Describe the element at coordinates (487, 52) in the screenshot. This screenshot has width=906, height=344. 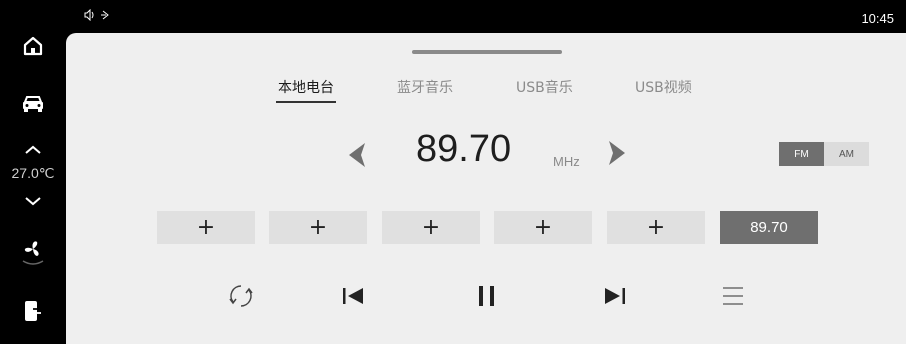
I see `drag-handle` at that location.